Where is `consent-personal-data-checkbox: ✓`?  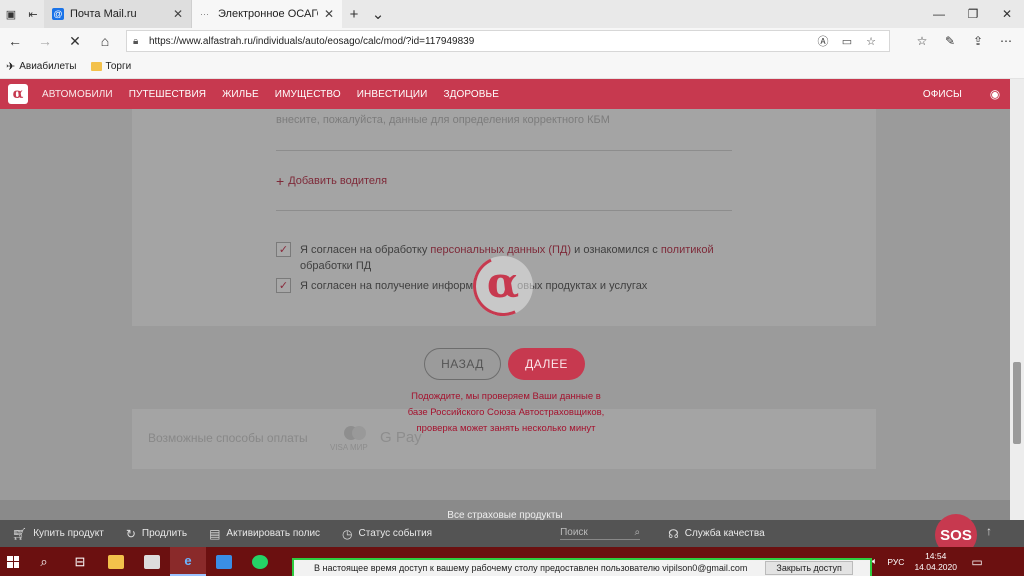
consent-personal-data-checkbox: ✓ is located at coordinates (283, 249).